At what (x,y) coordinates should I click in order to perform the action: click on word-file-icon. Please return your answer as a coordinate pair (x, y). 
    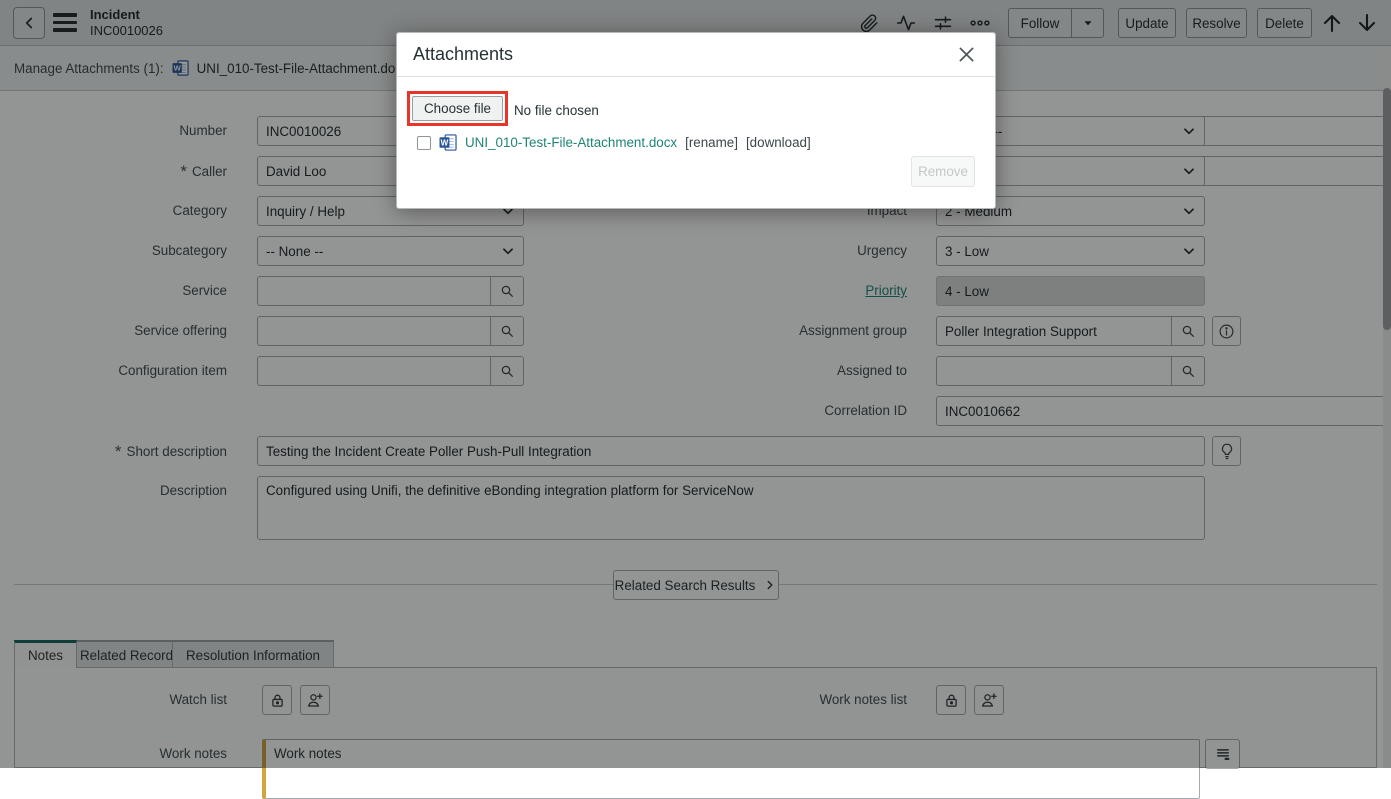
    Looking at the image, I should click on (448, 142).